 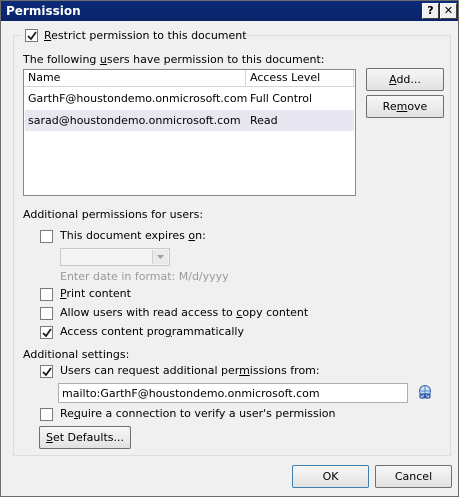 I want to click on programmatic-access-checkbox, so click(x=46, y=332).